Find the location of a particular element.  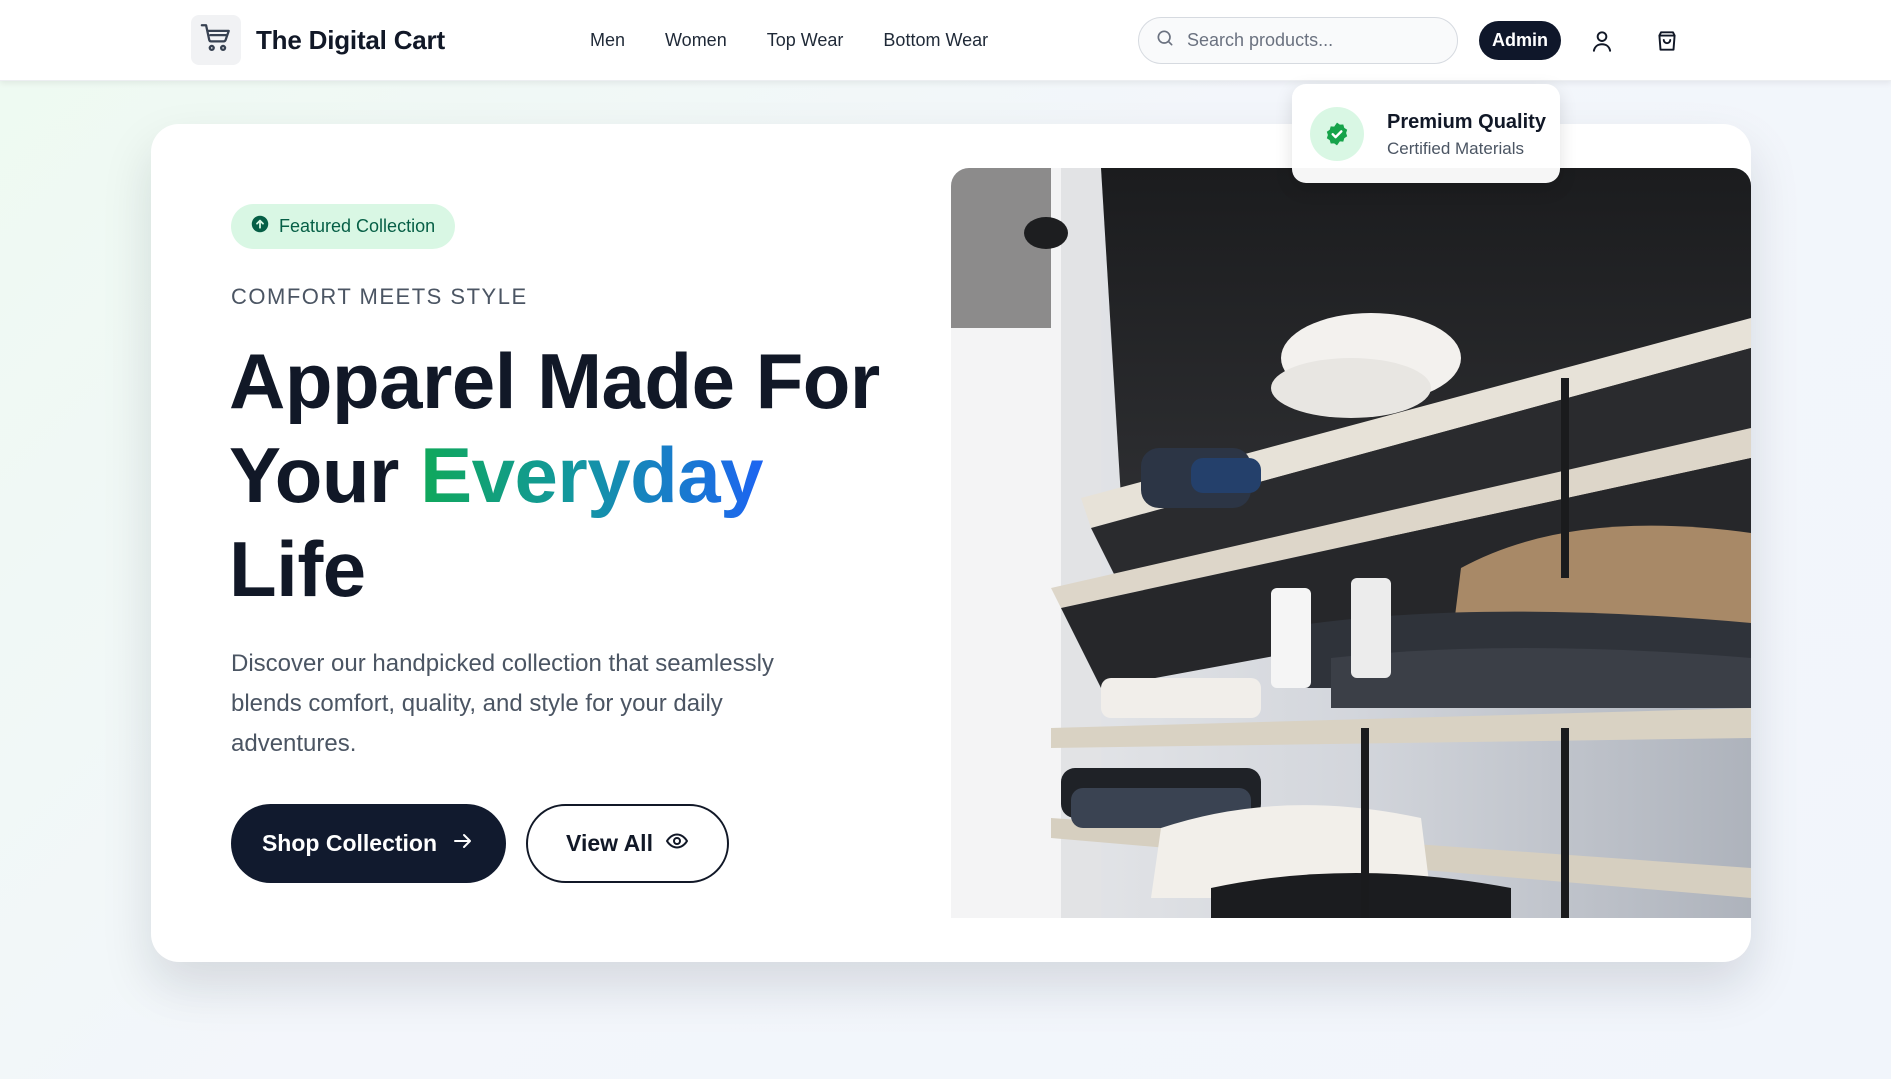

shopping-bag-icon is located at coordinates (1667, 41).